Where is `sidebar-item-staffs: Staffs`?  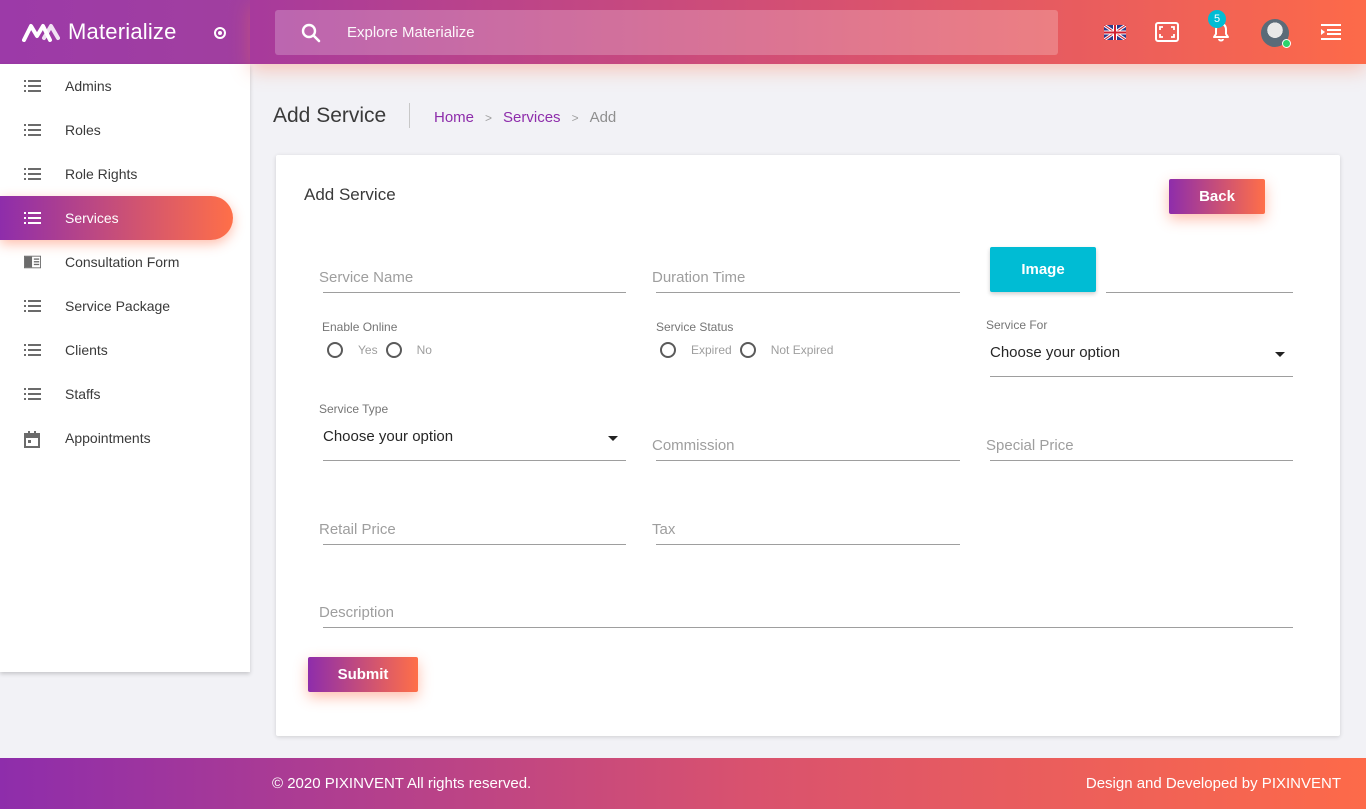 sidebar-item-staffs: Staffs is located at coordinates (125, 394).